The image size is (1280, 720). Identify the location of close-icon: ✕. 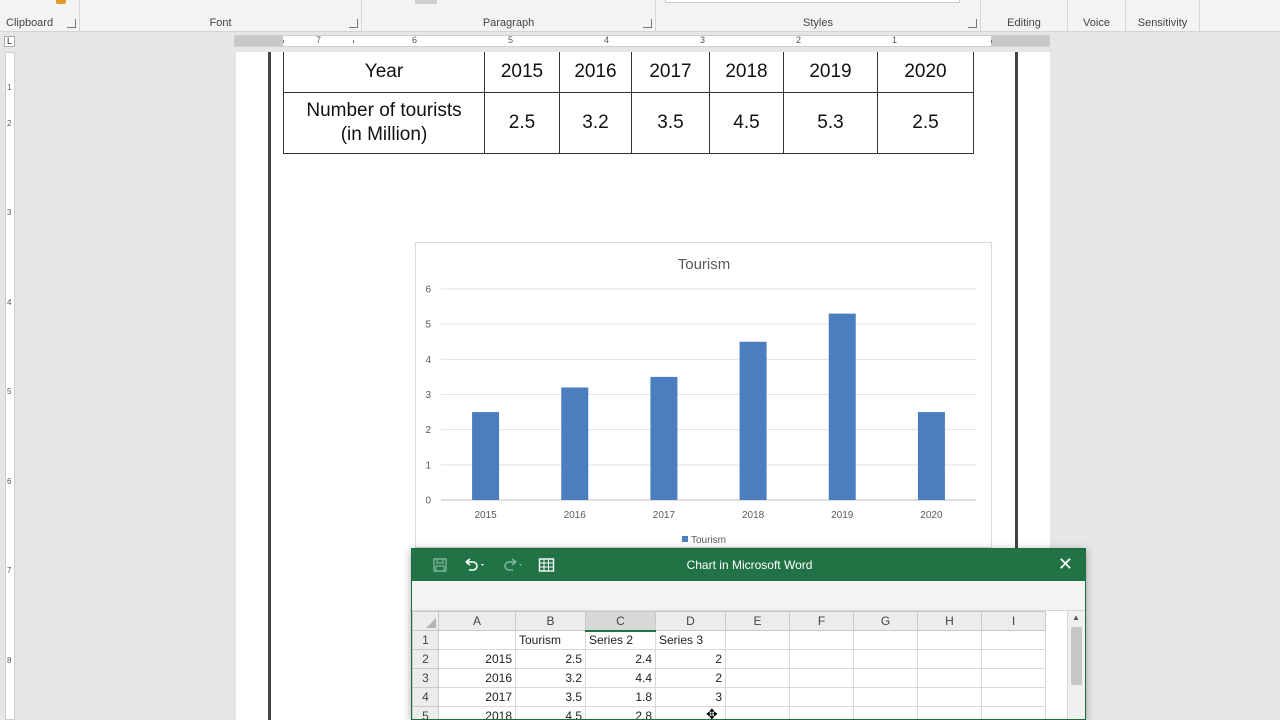
(1065, 564).